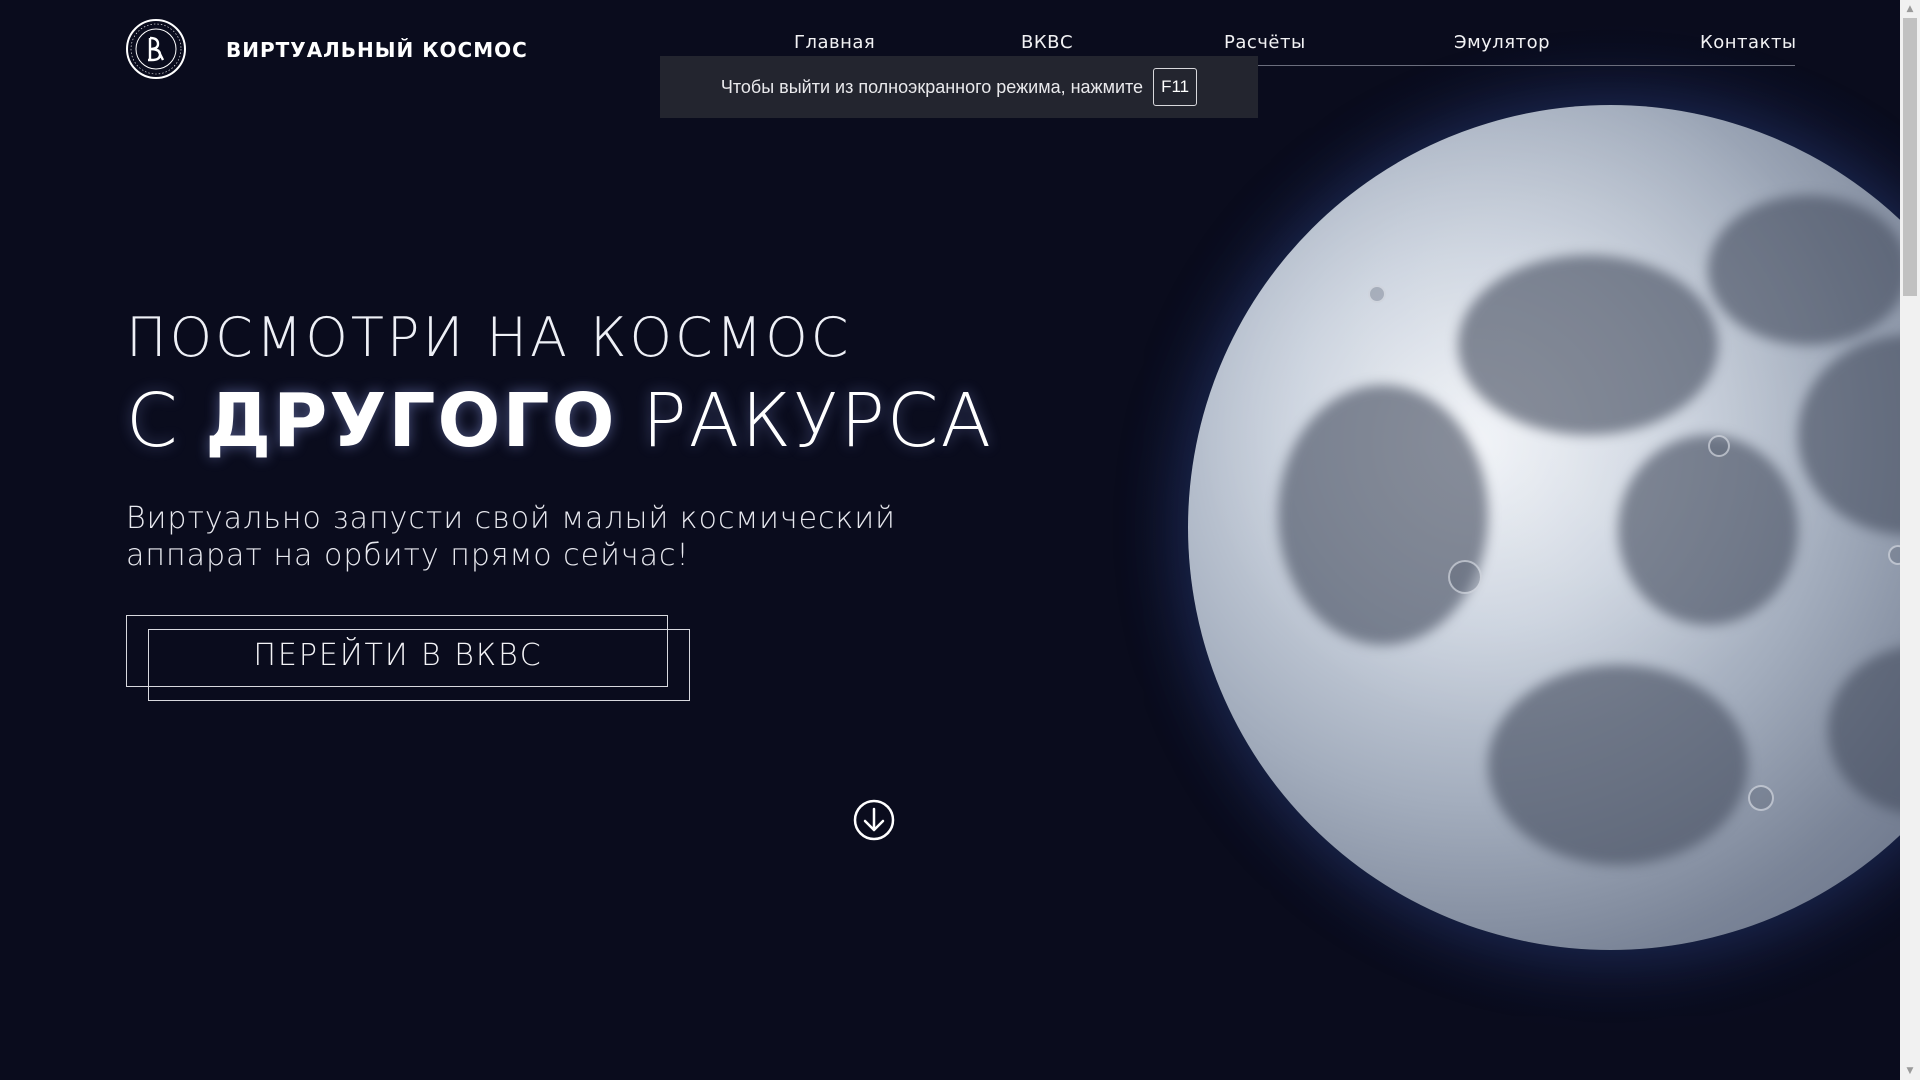 This screenshot has width=1920, height=1080. Describe the element at coordinates (805, 421) in the screenshot. I see `hero-title-suffix: РАКУРСА` at that location.